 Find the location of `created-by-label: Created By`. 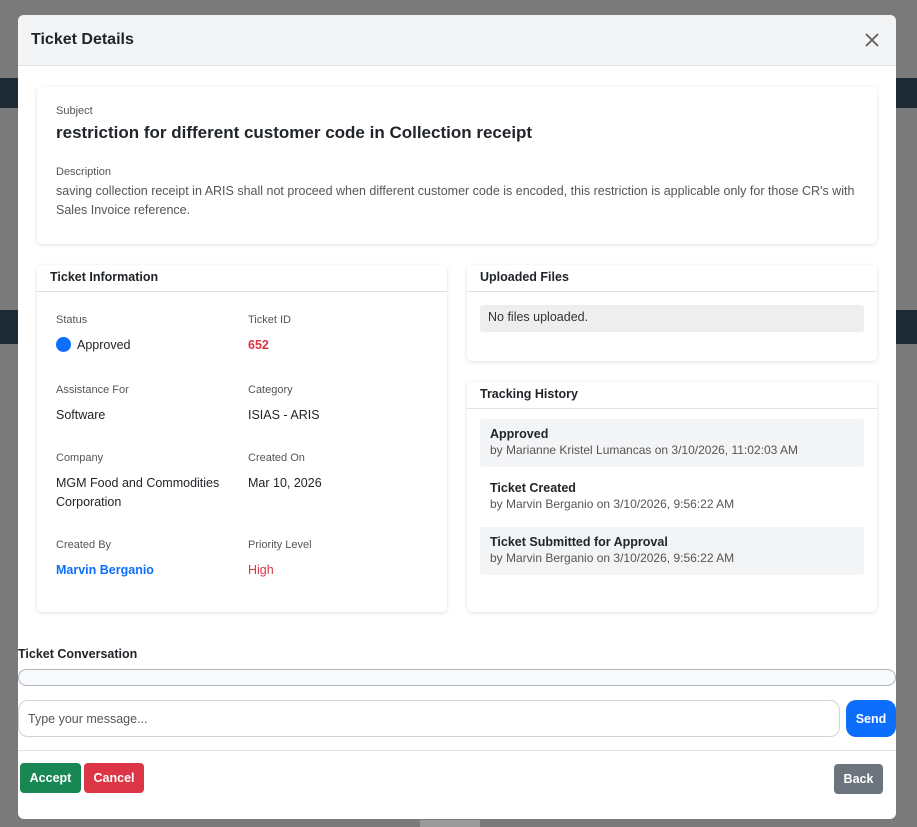

created-by-label: Created By is located at coordinates (84, 545).